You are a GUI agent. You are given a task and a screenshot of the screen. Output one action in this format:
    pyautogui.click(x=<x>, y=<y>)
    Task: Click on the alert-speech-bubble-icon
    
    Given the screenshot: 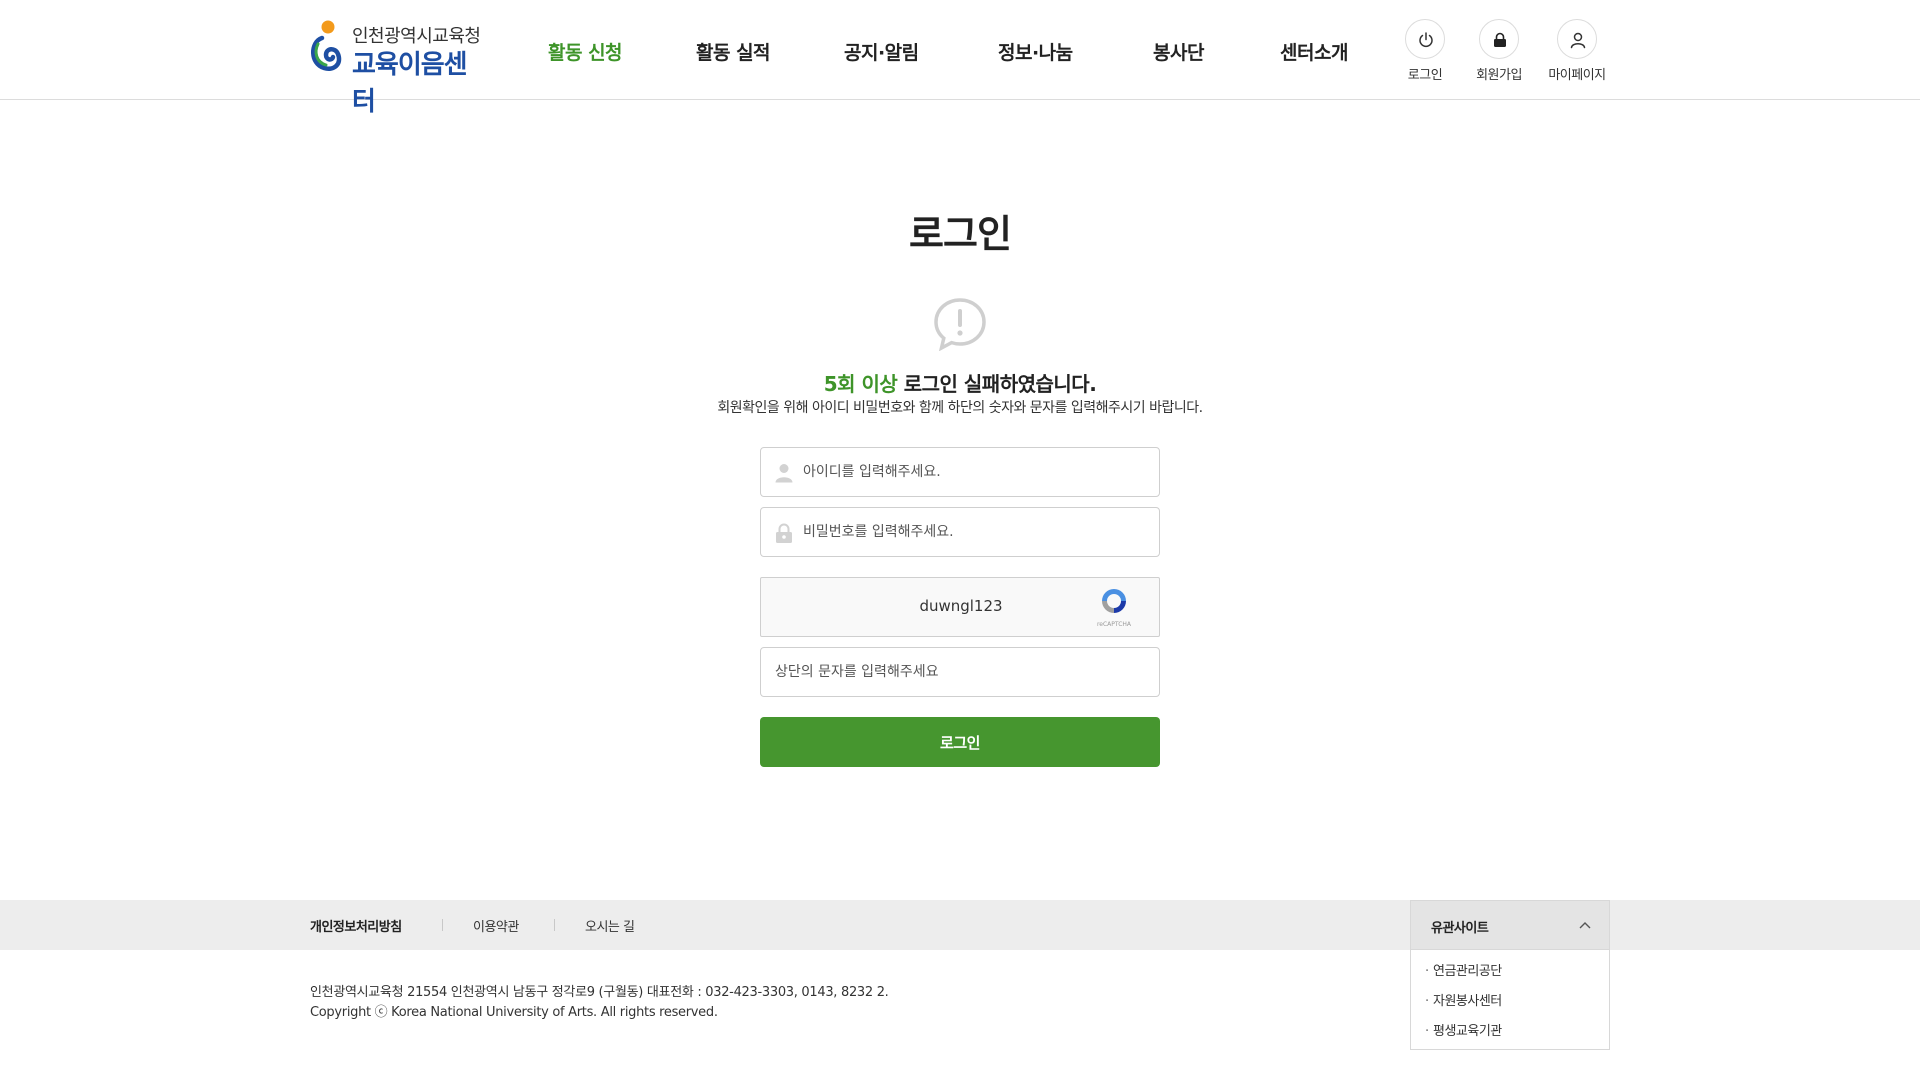 What is the action you would take?
    pyautogui.click(x=960, y=324)
    